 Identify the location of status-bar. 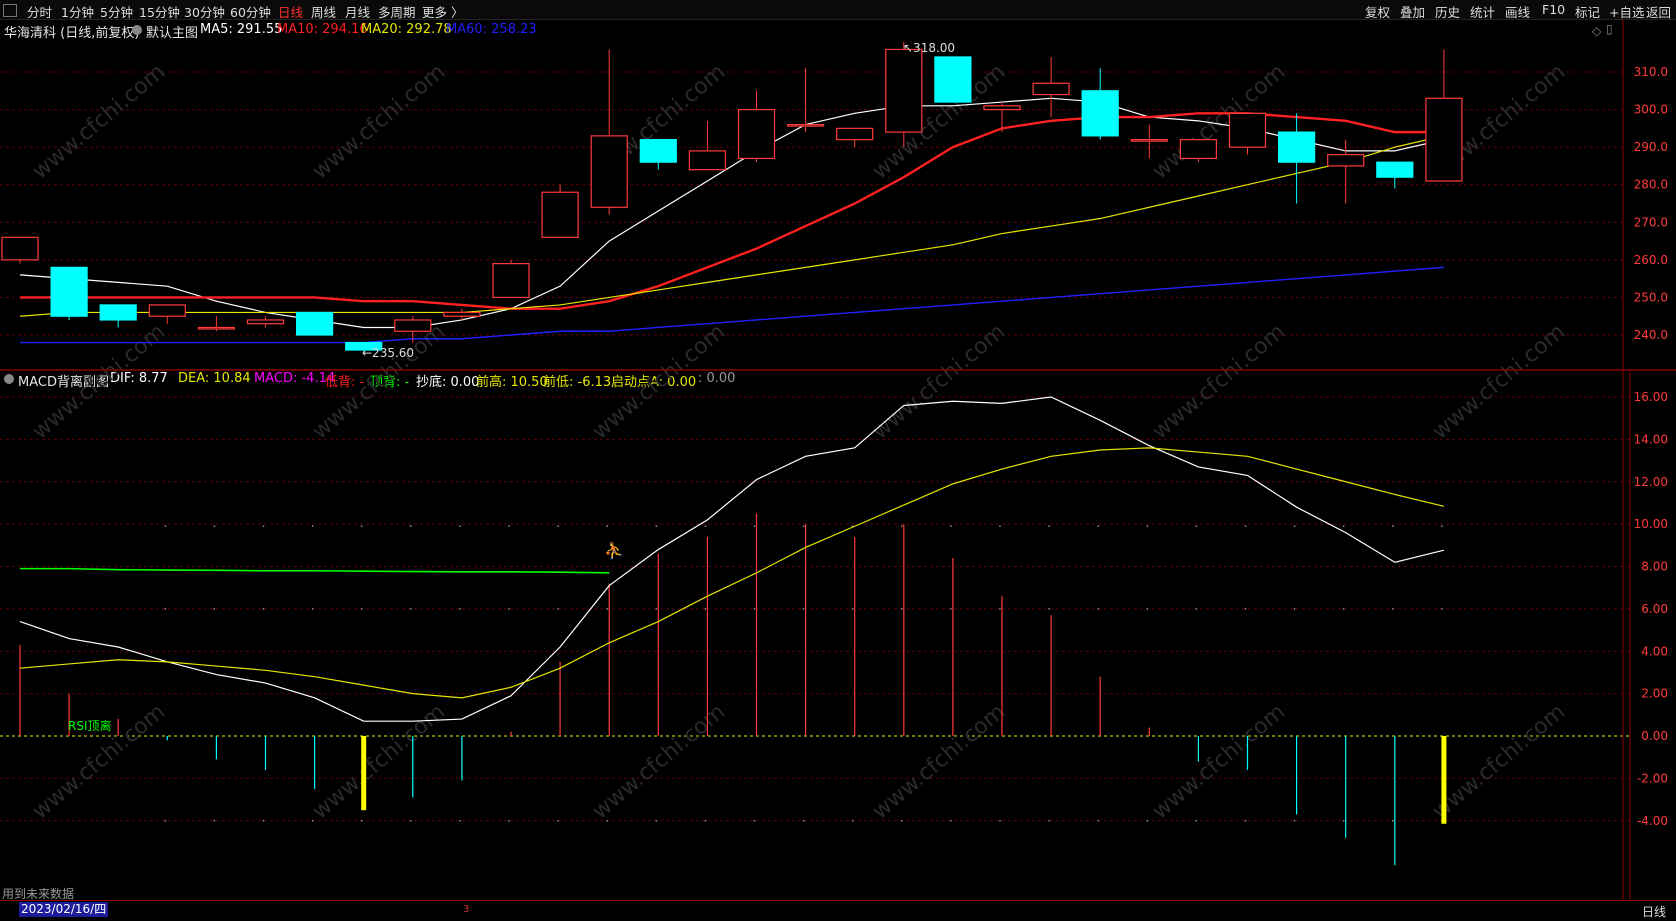
(838, 910).